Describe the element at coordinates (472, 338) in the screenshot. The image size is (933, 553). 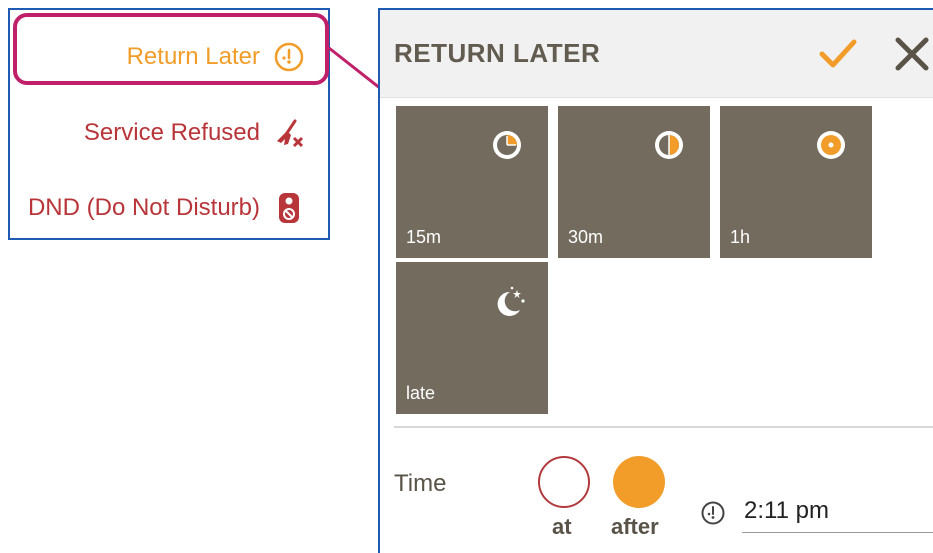
I see `option-tile-late: late` at that location.